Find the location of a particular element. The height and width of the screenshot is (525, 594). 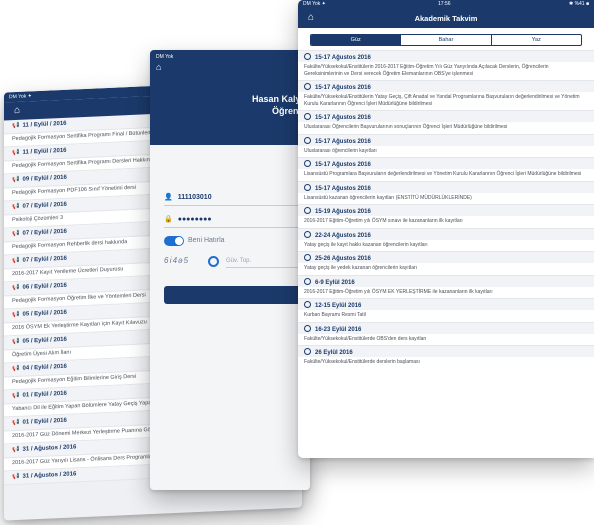

calendar-date: 12-15 Eylül 2016 is located at coordinates (446, 304).